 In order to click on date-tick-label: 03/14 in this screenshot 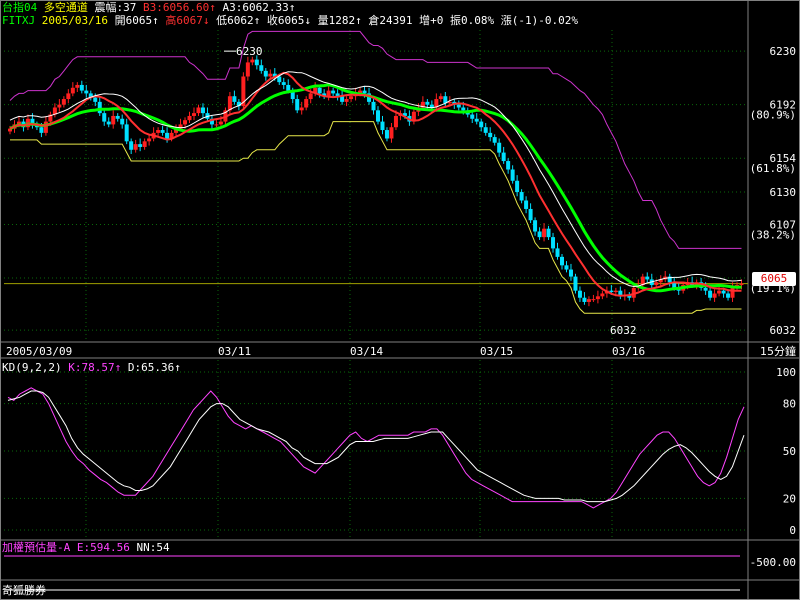, I will do `click(366, 351)`.